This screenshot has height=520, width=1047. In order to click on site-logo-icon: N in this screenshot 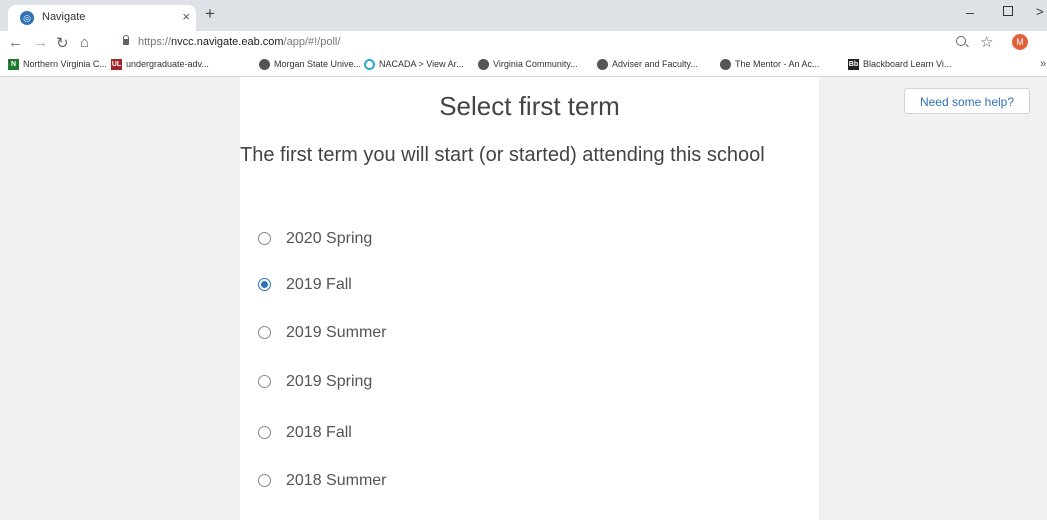, I will do `click(13, 65)`.